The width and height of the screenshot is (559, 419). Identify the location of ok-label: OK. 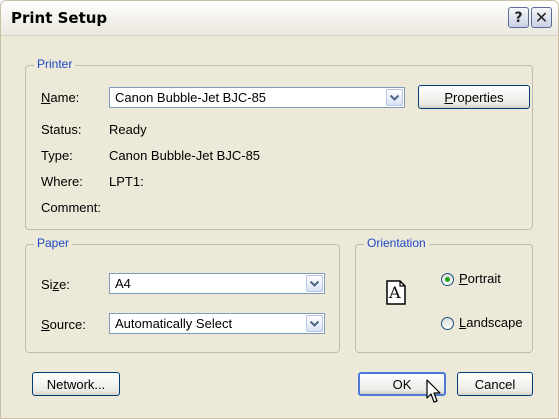
(402, 384).